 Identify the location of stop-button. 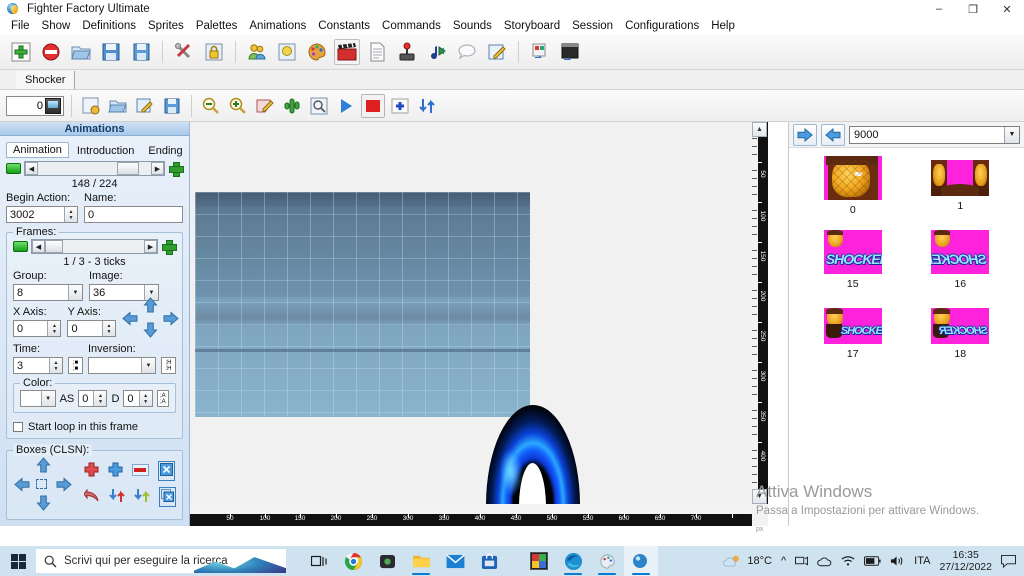
(373, 105).